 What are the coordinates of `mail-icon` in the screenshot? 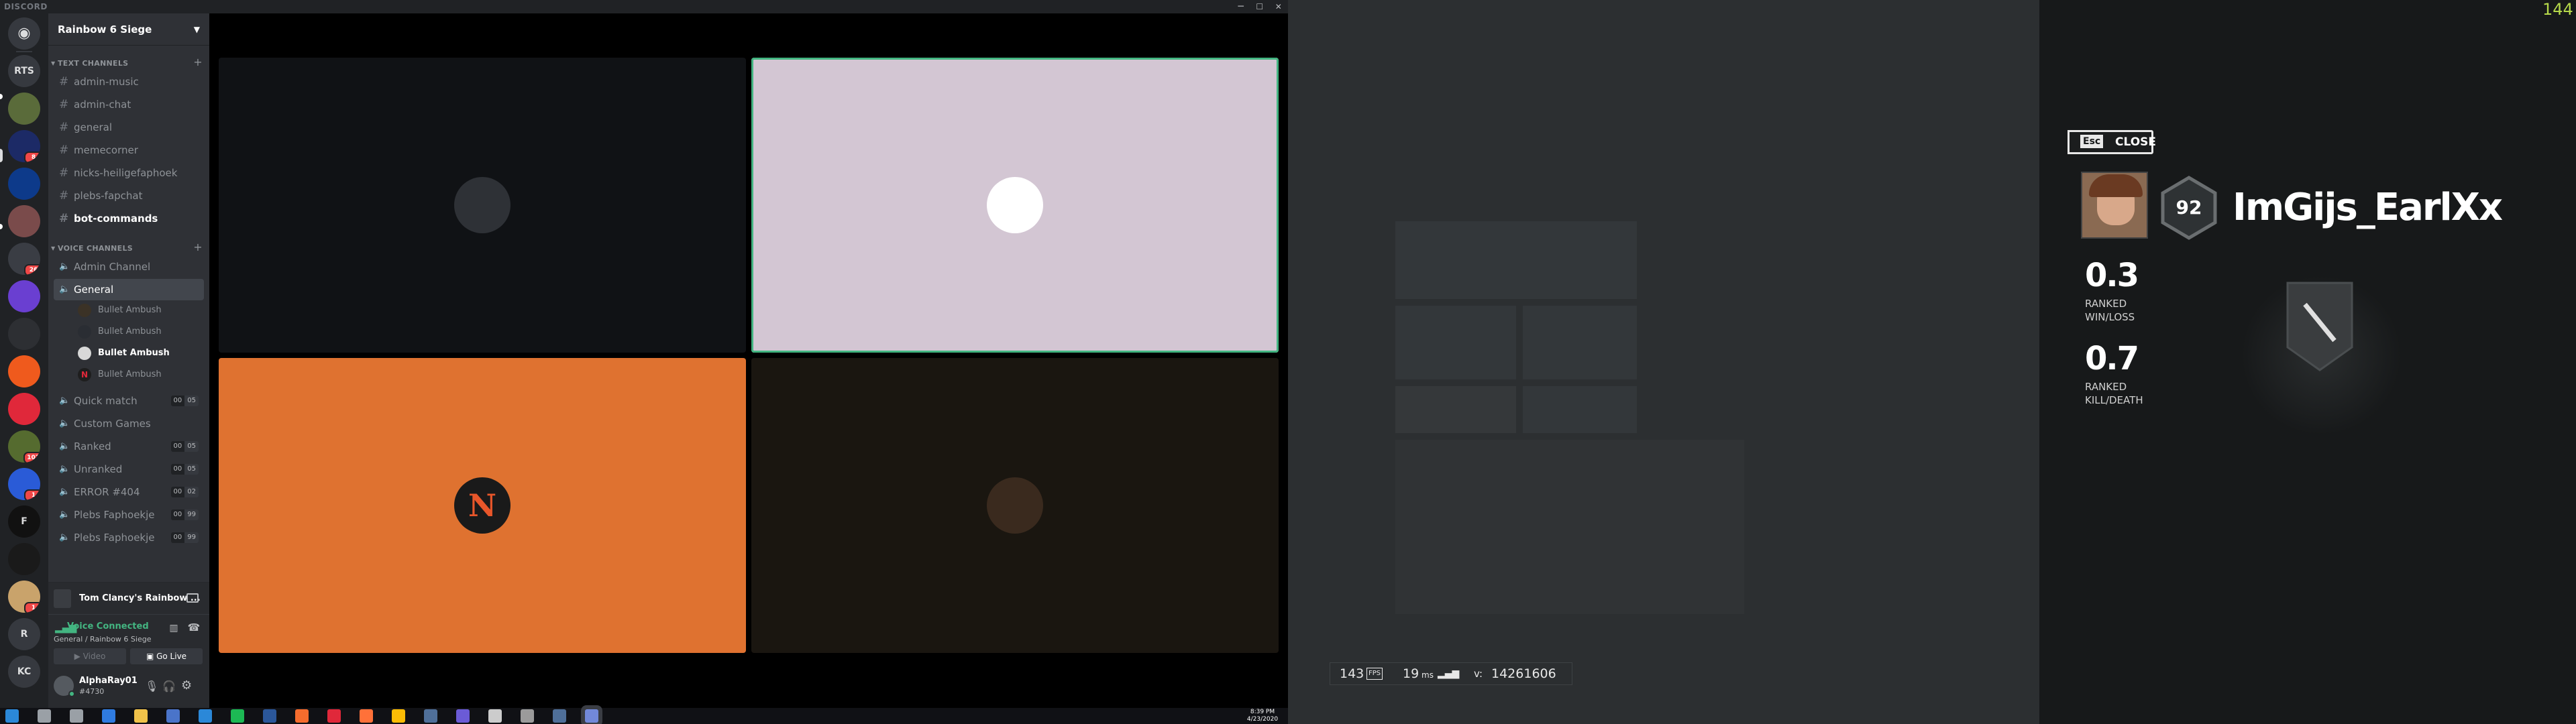 It's located at (205, 716).